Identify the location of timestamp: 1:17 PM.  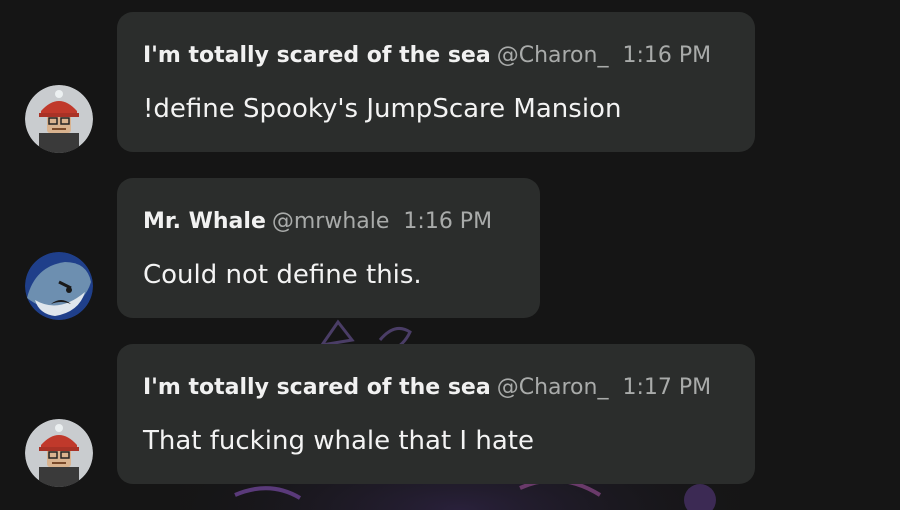
(667, 387).